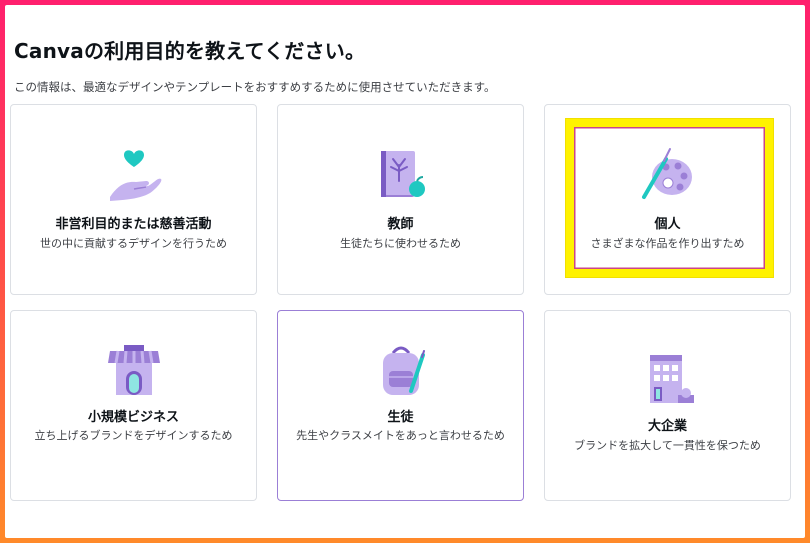 This screenshot has height=543, width=810. What do you see at coordinates (133, 435) in the screenshot?
I see `option-description: 立ち上げるブランドをデザインするため` at bounding box center [133, 435].